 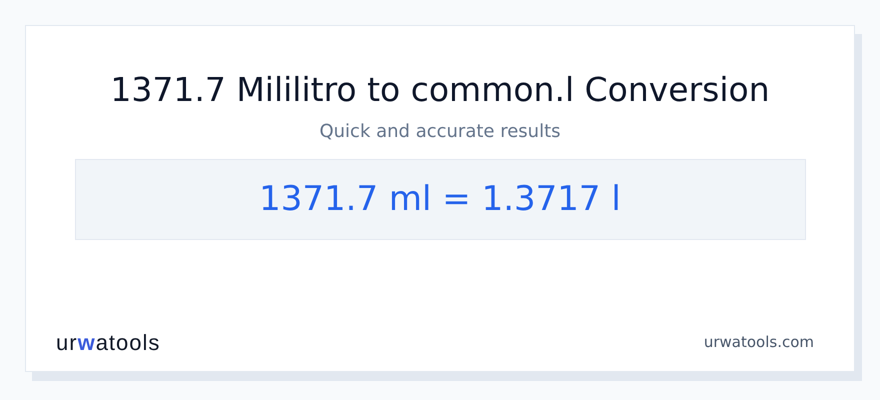 I want to click on logo: urwatools, so click(x=108, y=343).